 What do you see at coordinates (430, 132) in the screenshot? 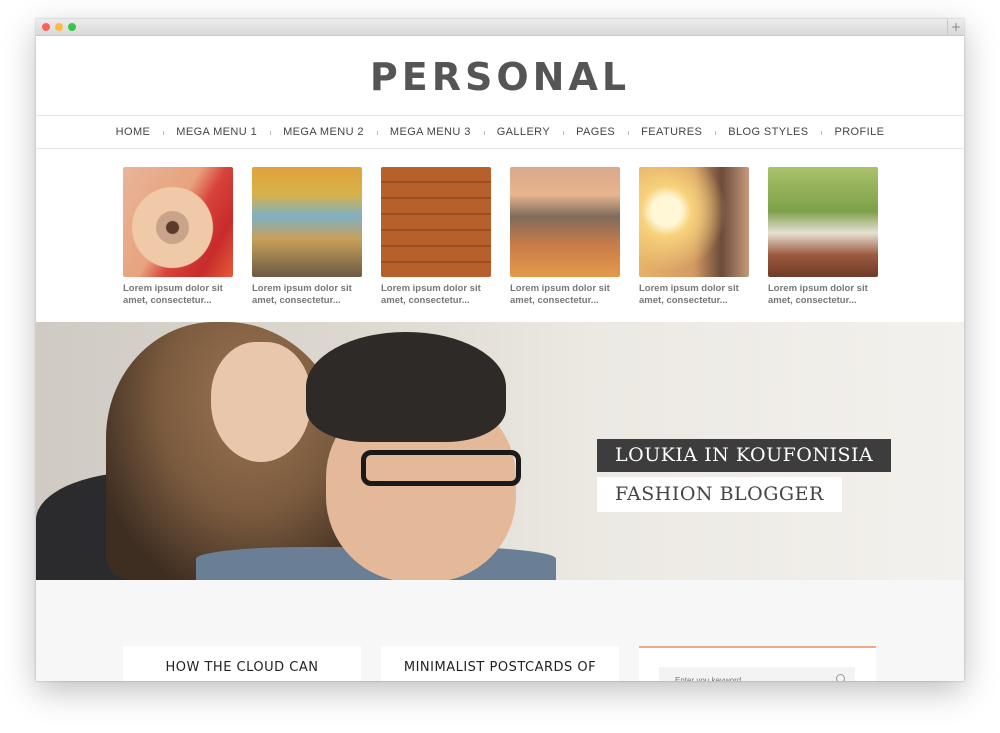
I see `nav-item-mega-menu-3: MEGA MENU 3` at bounding box center [430, 132].